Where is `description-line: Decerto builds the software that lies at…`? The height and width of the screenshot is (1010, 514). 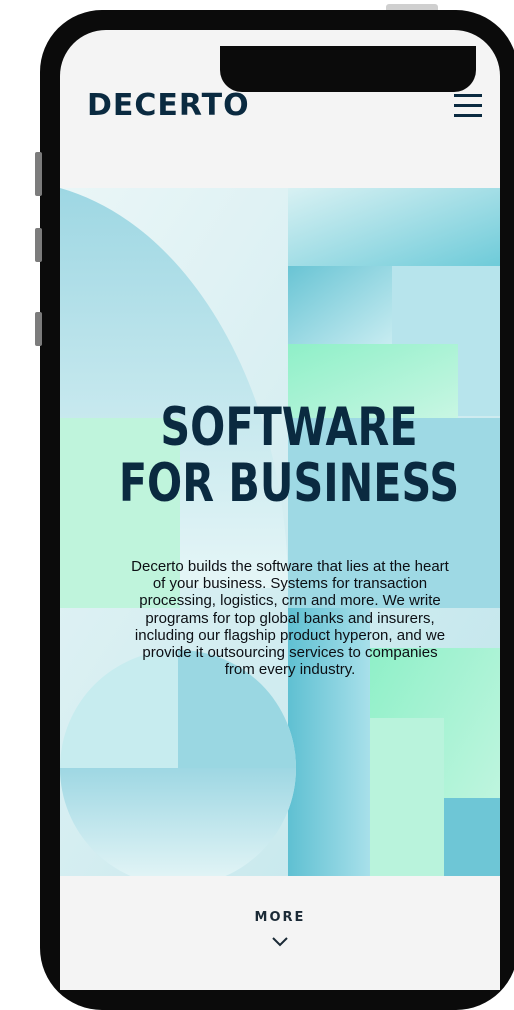
description-line: Decerto builds the software that lies at… is located at coordinates (290, 566).